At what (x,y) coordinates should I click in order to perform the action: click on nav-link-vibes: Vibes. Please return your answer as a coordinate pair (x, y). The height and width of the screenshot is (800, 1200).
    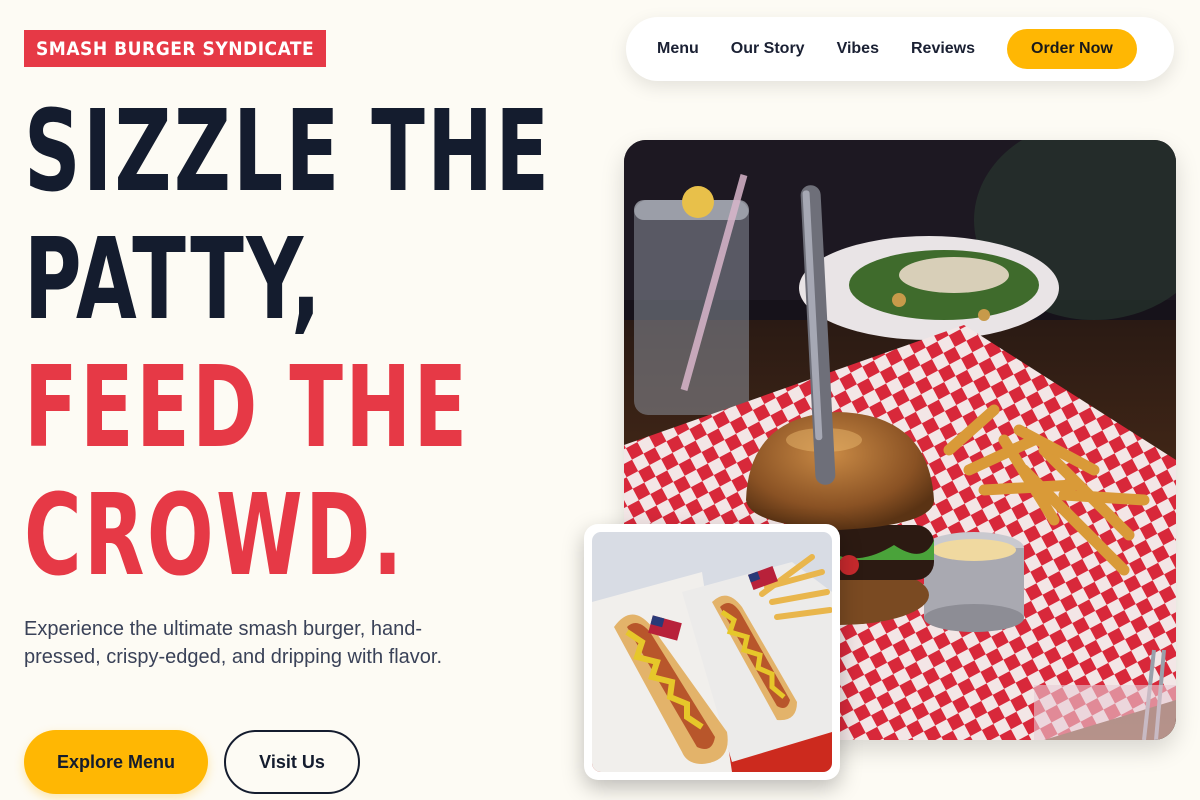
    Looking at the image, I should click on (858, 49).